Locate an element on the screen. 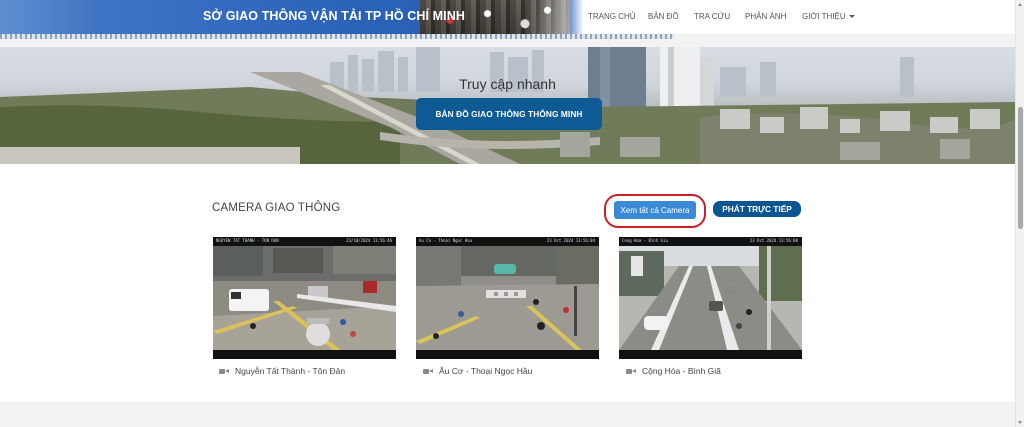 This screenshot has width=1024, height=427. camera-caption-3: Cộng Hòa - Bình Giã is located at coordinates (673, 371).